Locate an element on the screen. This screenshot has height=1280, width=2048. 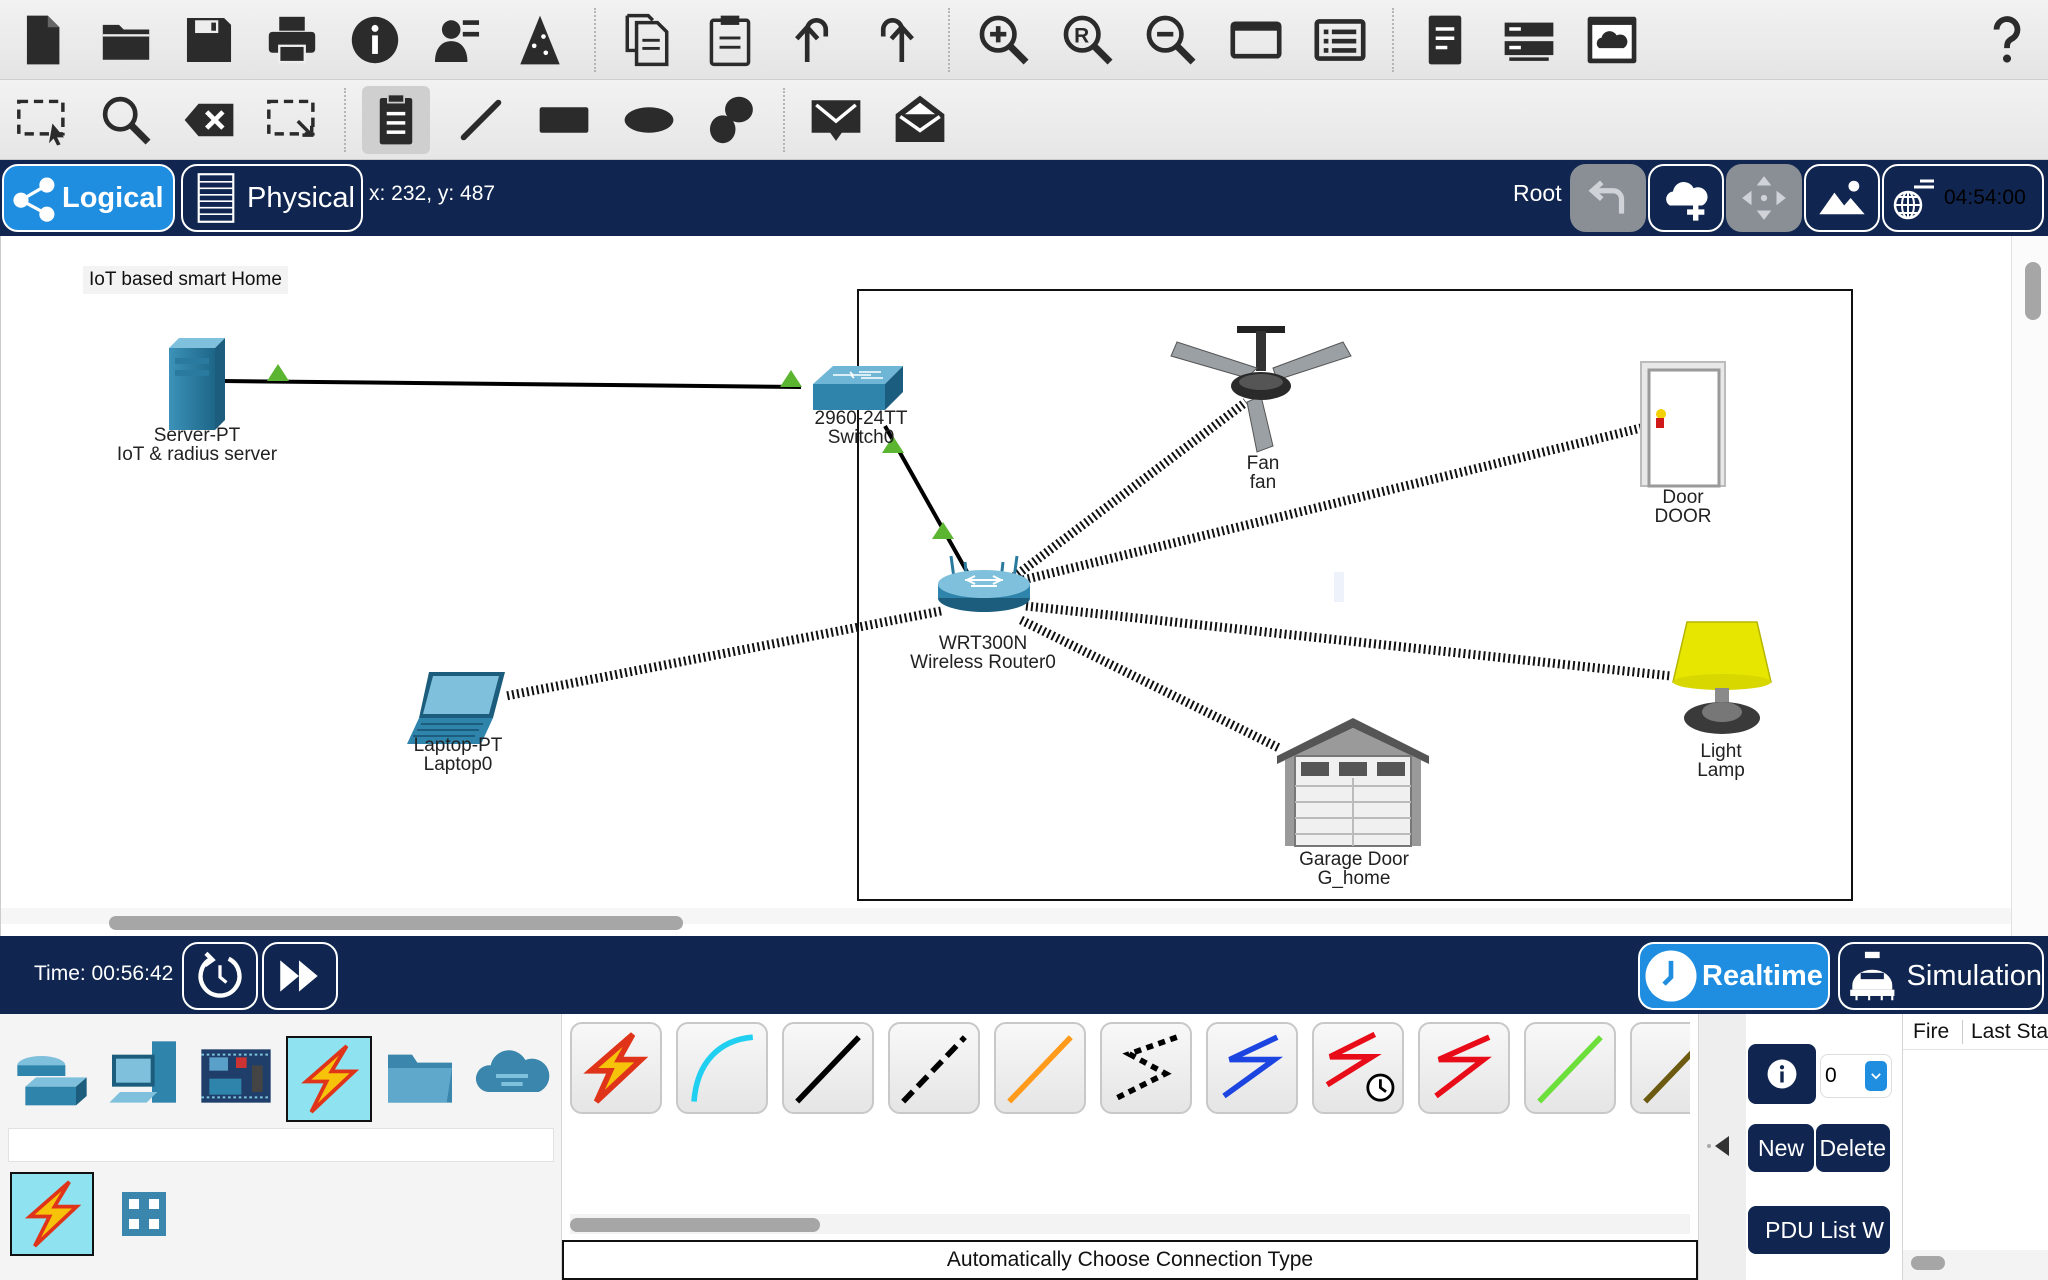
scenario-info-button is located at coordinates (1782, 1074).